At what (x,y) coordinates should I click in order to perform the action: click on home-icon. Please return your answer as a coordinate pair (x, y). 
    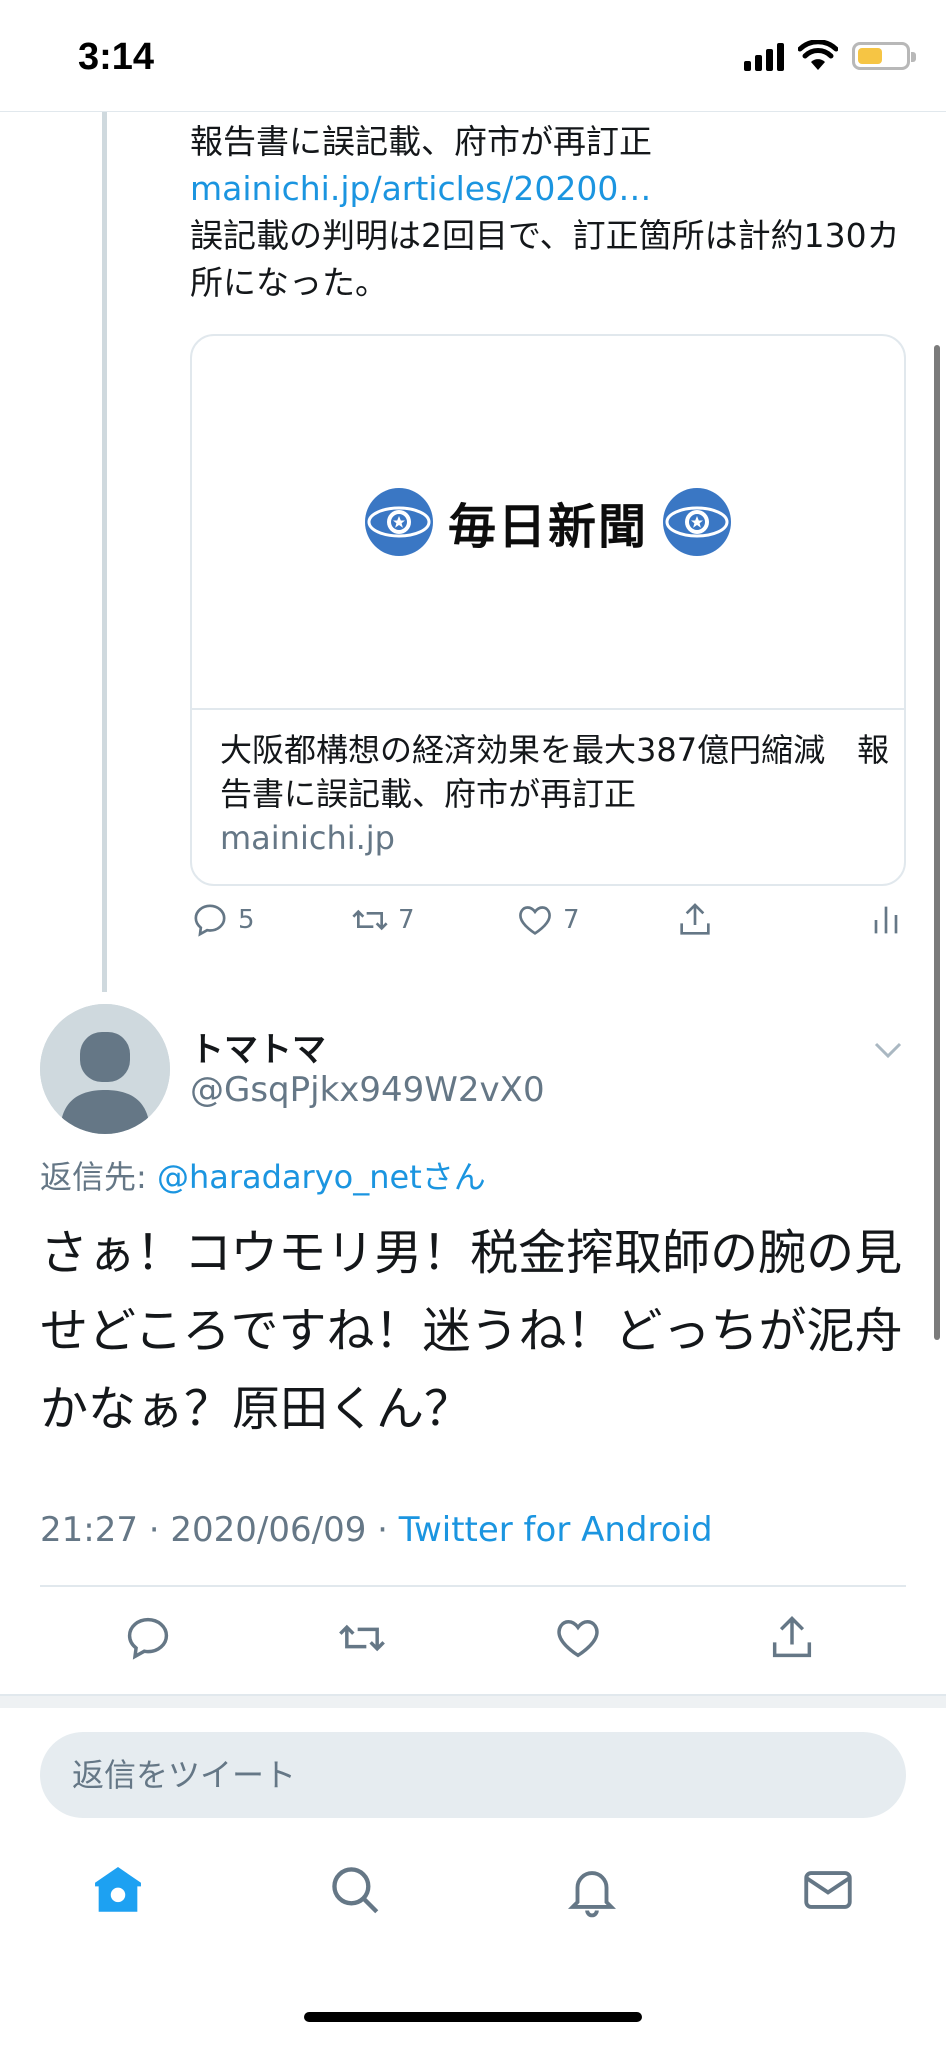
    Looking at the image, I should click on (118, 1889).